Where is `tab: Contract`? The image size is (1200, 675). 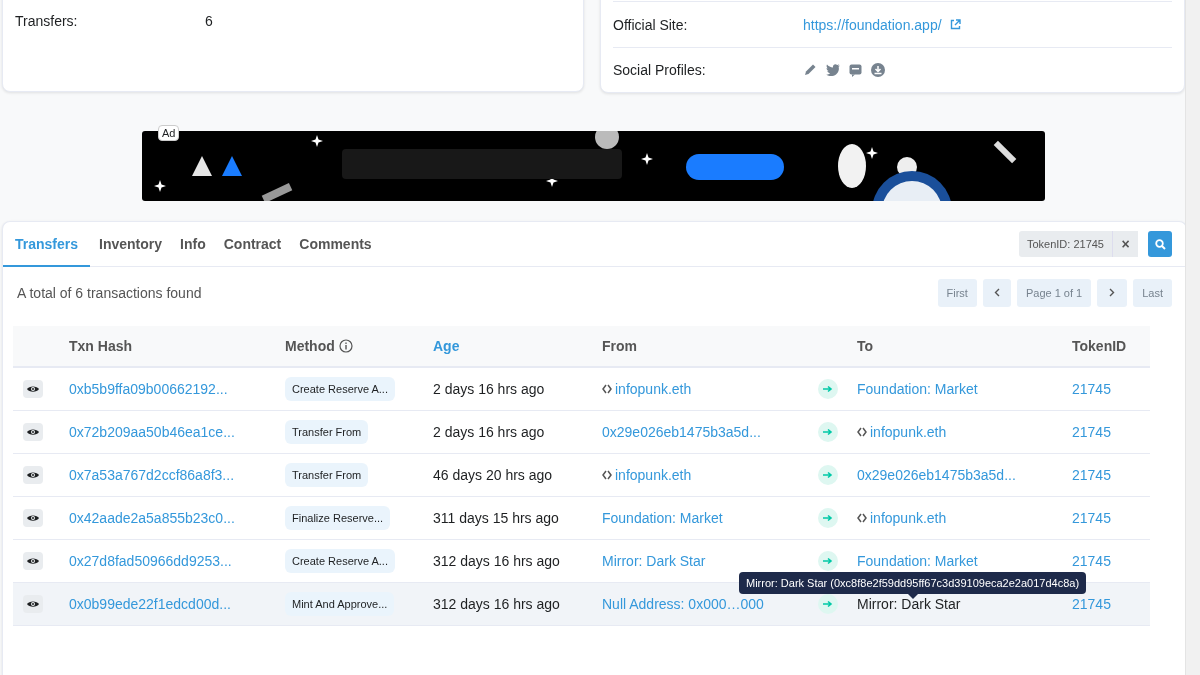
tab: Contract is located at coordinates (252, 244).